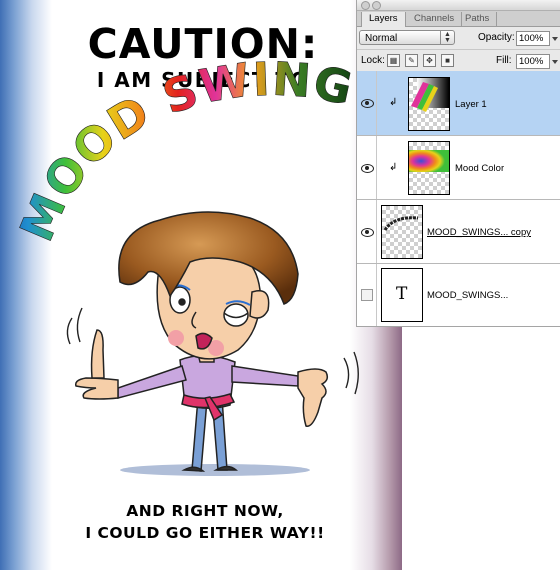 Image resolution: width=560 pixels, height=570 pixels. What do you see at coordinates (205, 533) in the screenshot?
I see `poster-footer-line-2: I COULD GO EITHER WAY!!` at bounding box center [205, 533].